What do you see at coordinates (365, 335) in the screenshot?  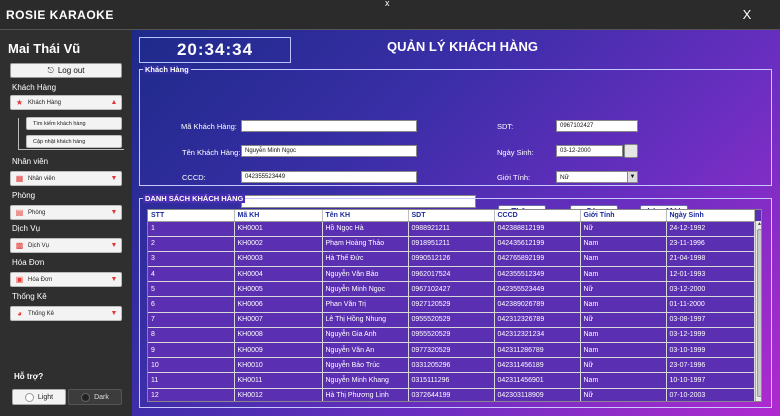 I see `table-cell: Nguyễn Gia Anh` at bounding box center [365, 335].